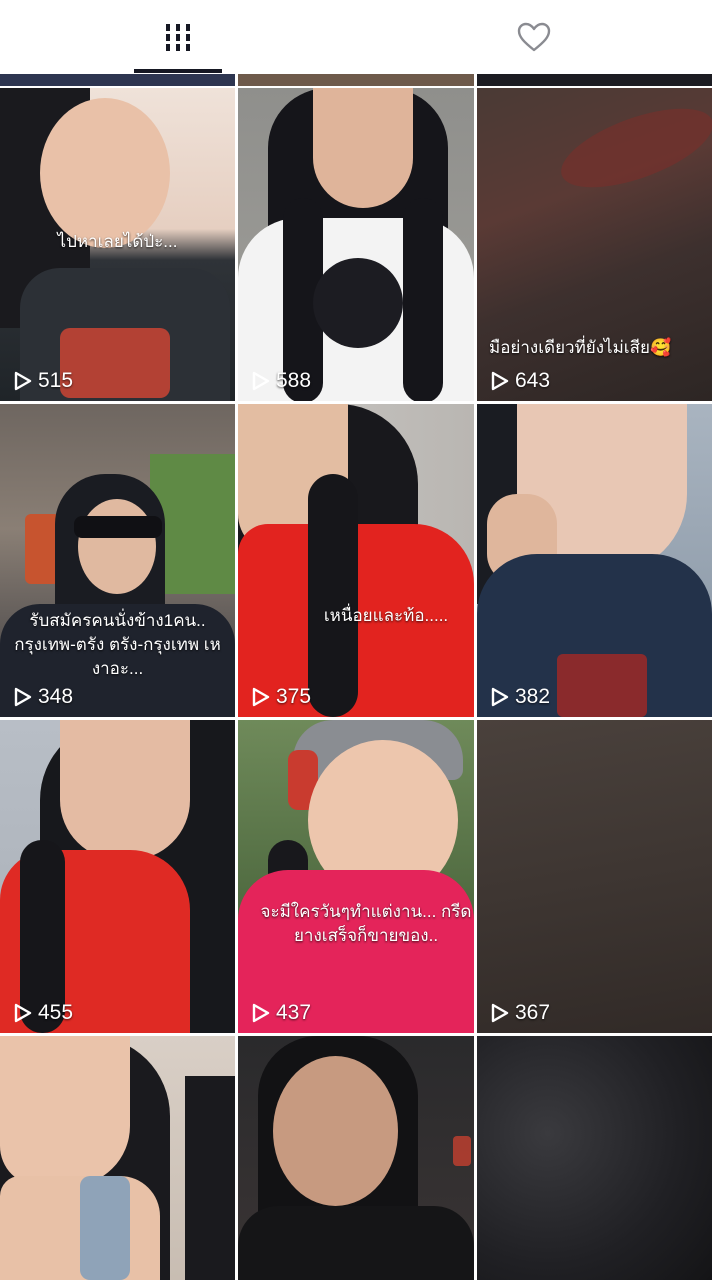 The height and width of the screenshot is (1280, 712). I want to click on view-count: 515, so click(43, 381).